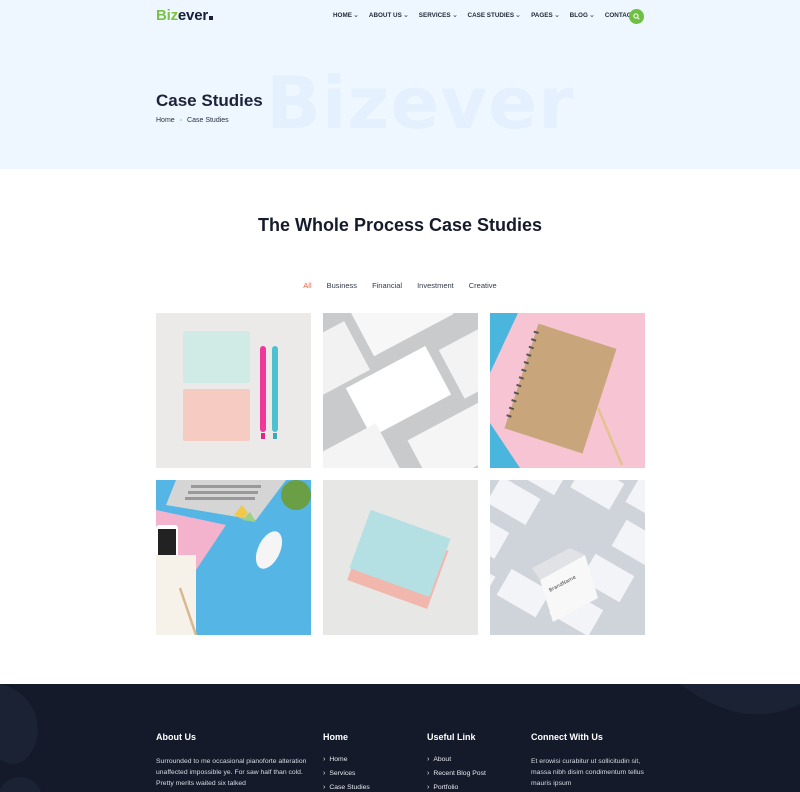  I want to click on footer-link-label: Home, so click(338, 759).